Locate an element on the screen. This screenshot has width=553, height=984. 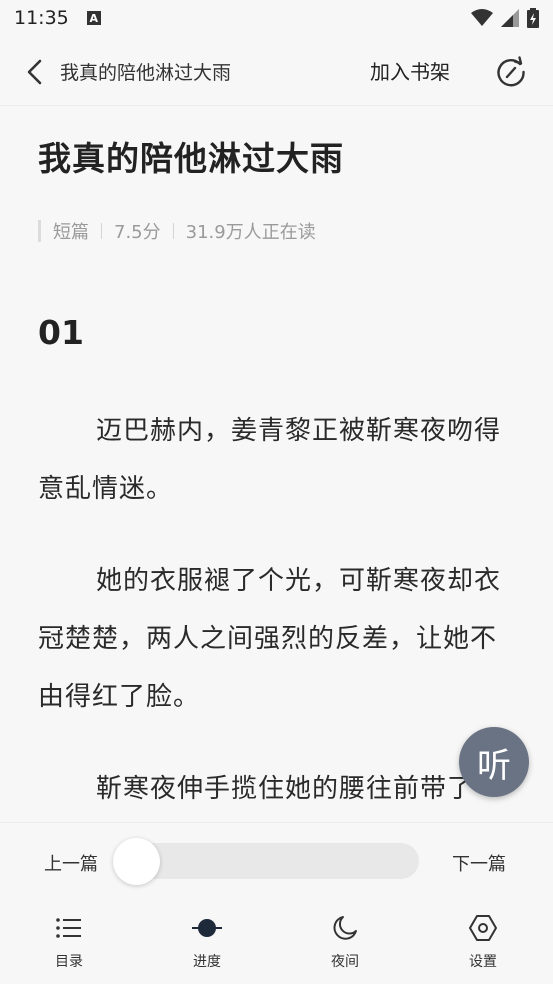
list-icon is located at coordinates (68, 928).